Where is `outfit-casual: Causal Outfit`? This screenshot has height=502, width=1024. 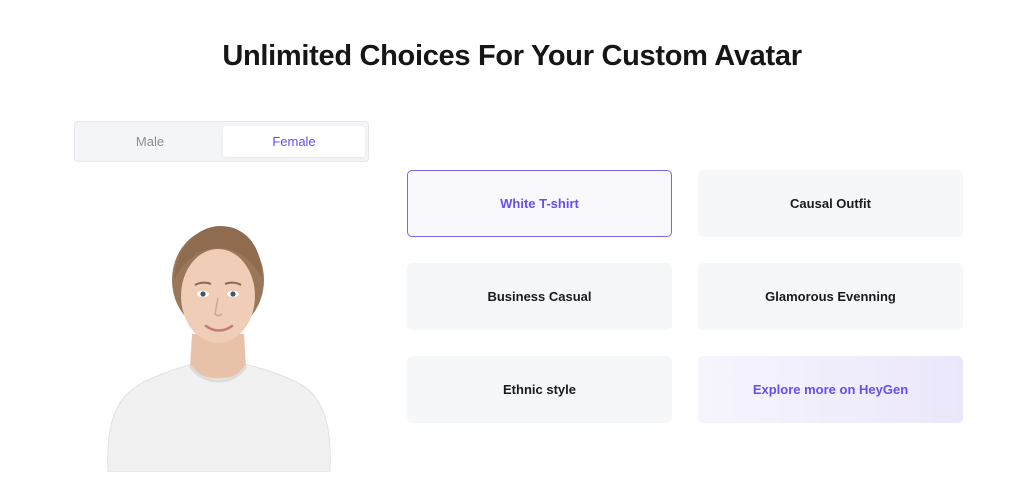 outfit-casual: Causal Outfit is located at coordinates (830, 203).